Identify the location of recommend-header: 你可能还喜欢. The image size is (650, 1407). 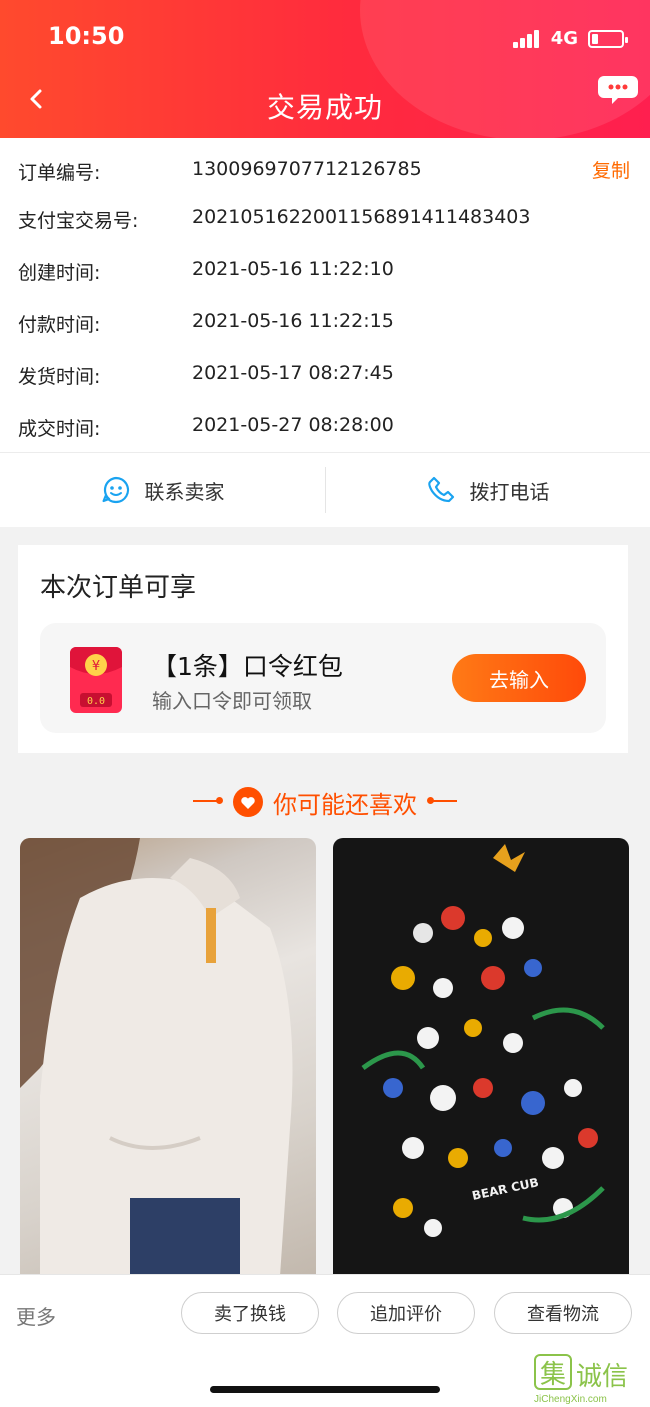
(325, 802).